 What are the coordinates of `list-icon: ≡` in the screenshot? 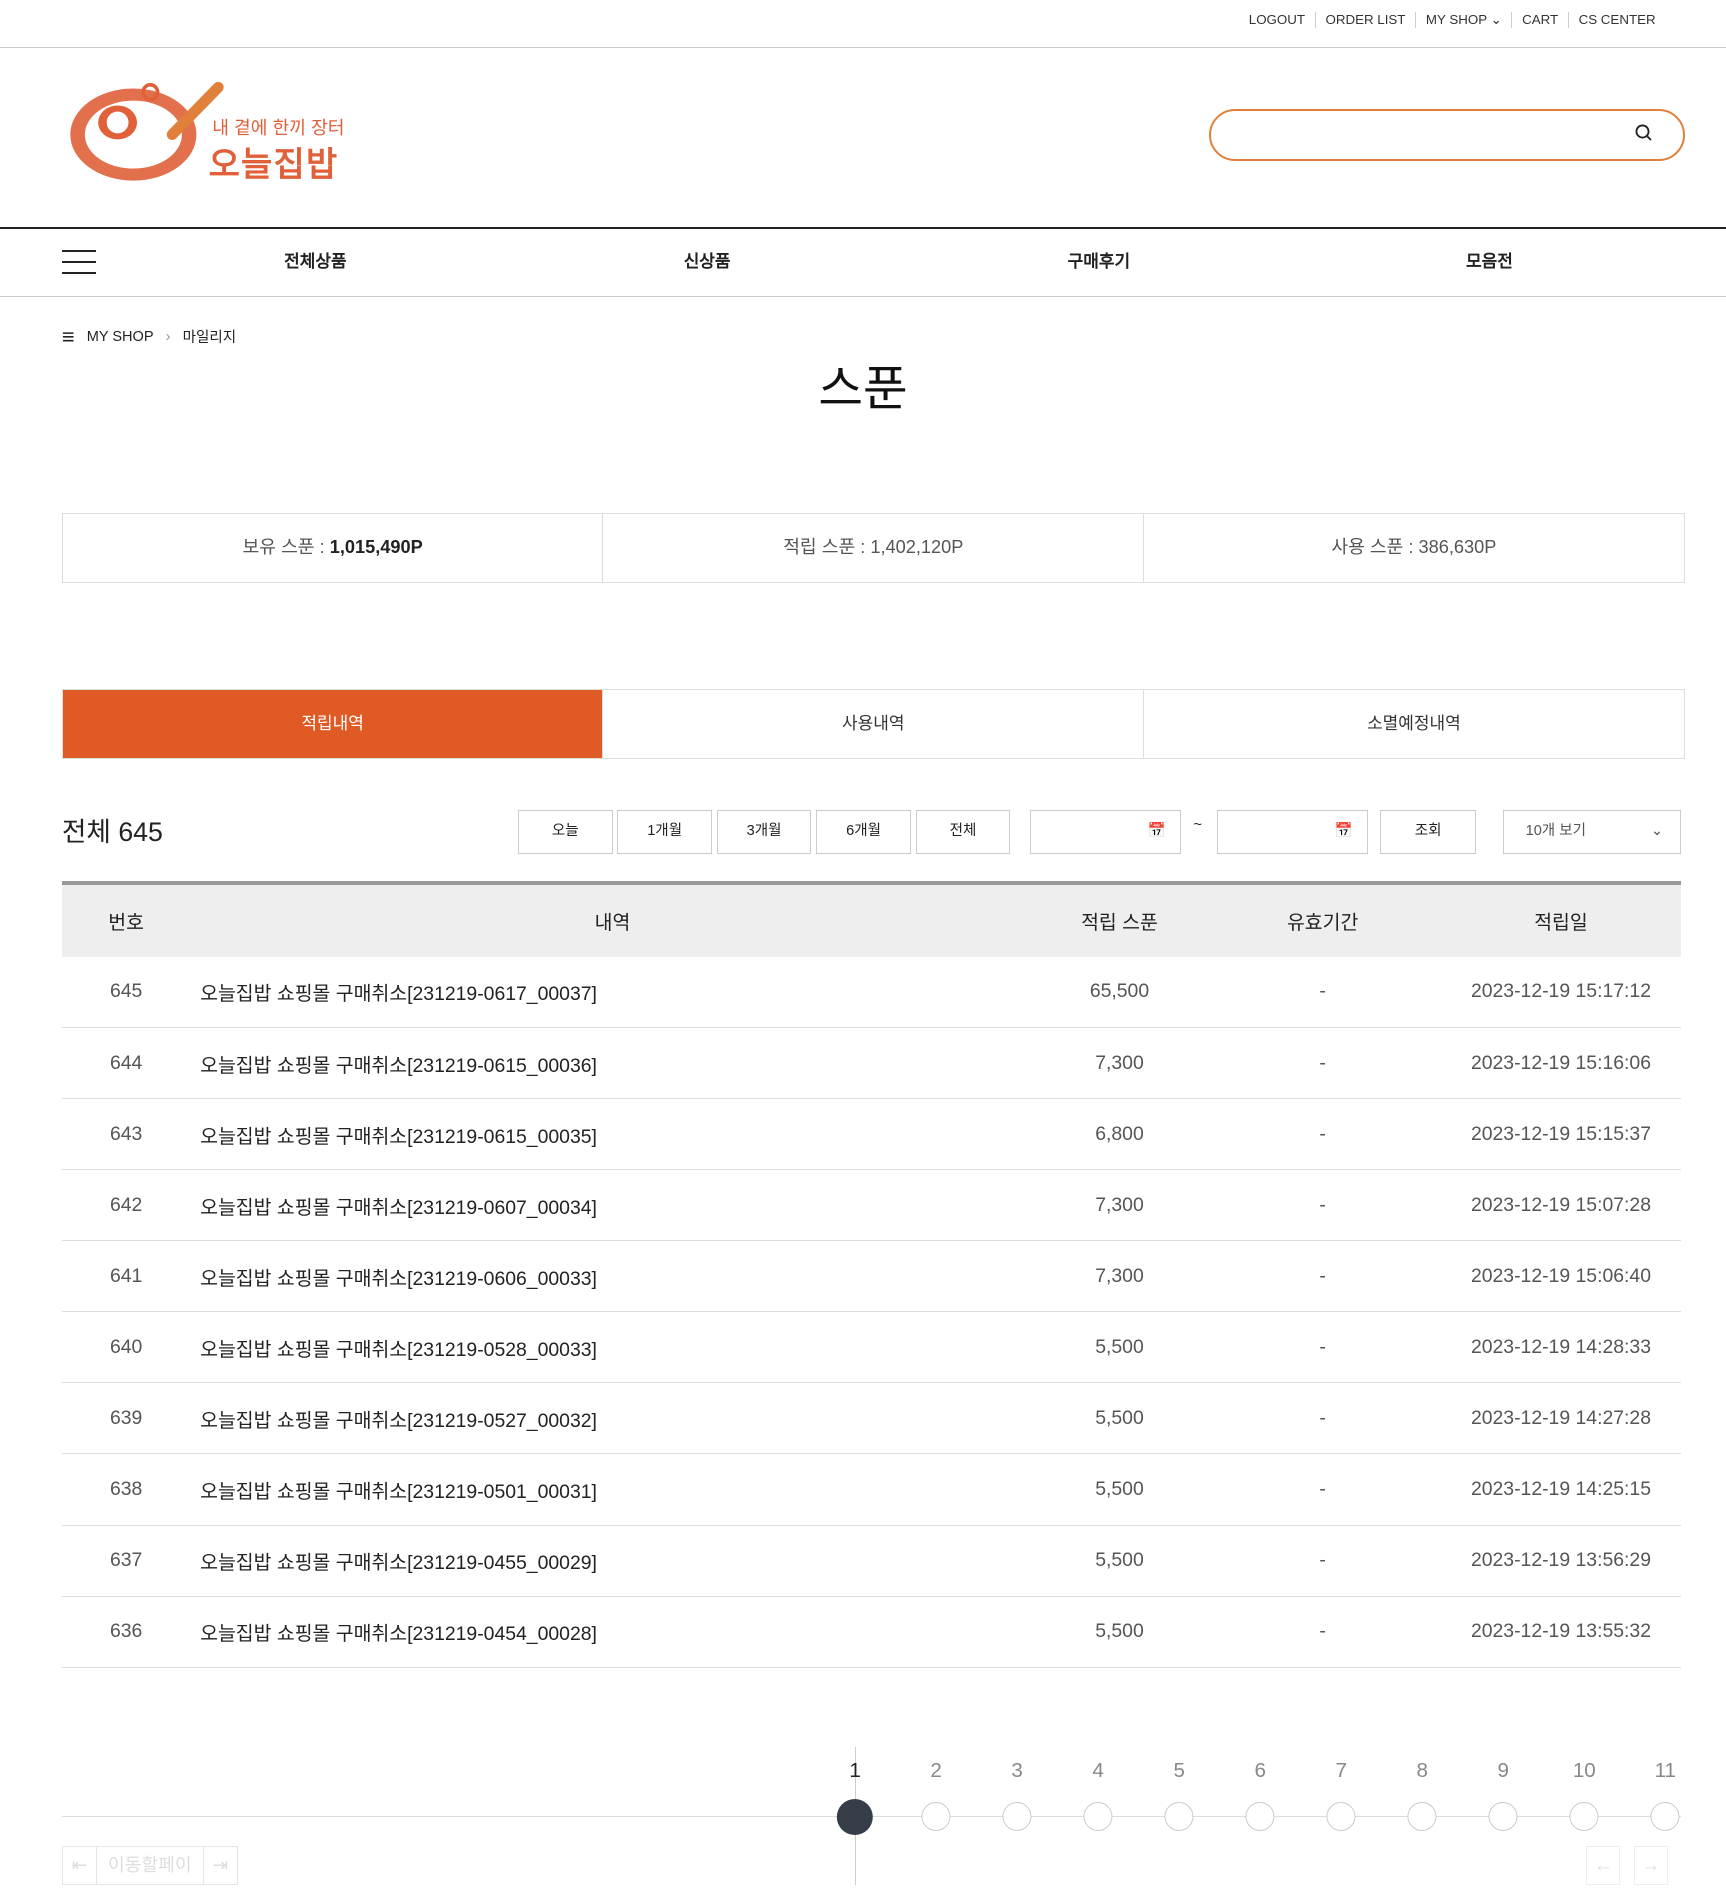 It's located at (68, 336).